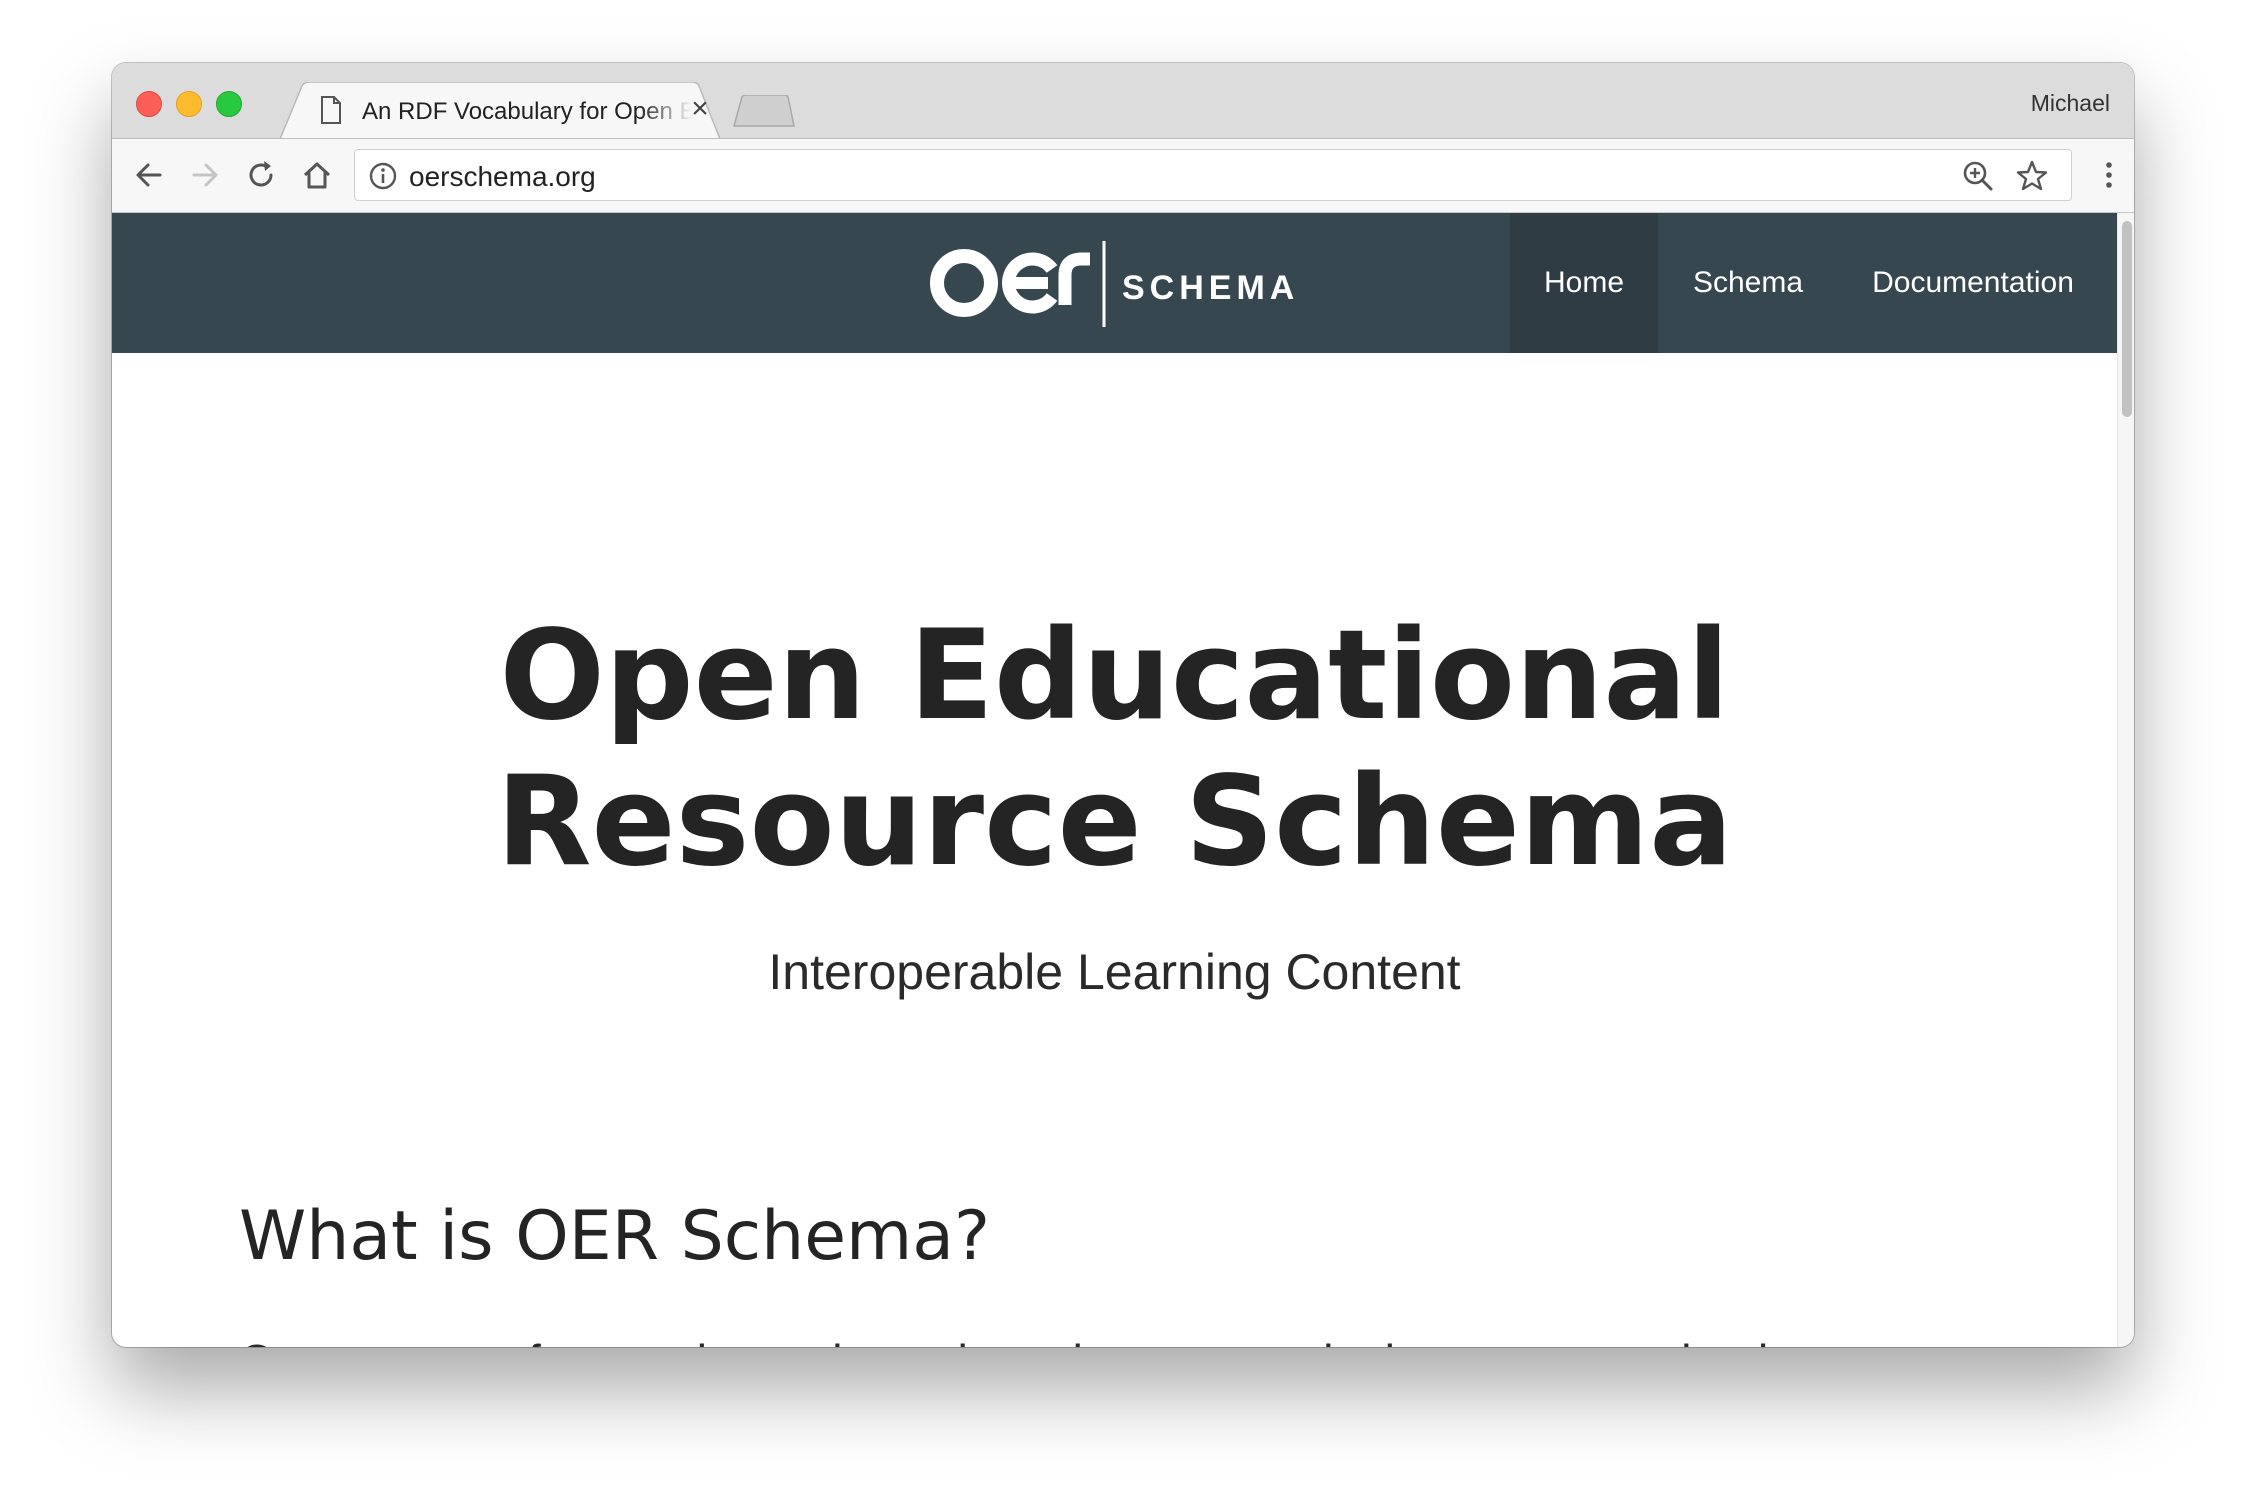  I want to click on hero-subtitle: Interoperable Learning Content, so click(1114, 972).